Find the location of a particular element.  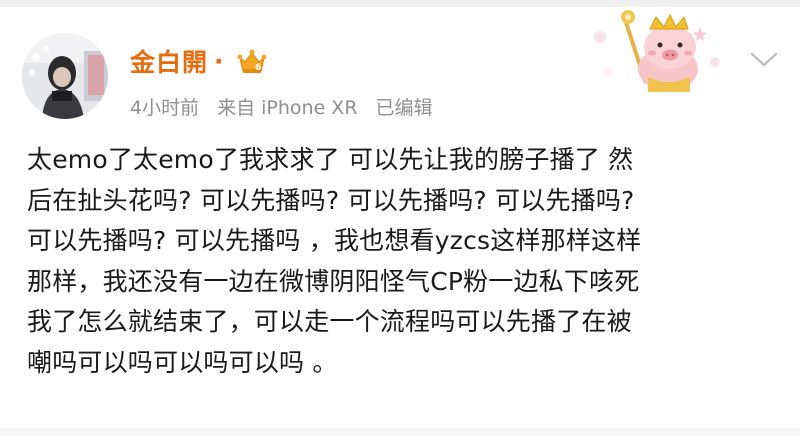

content-line: 后在扯头花吗? 可以先播吗? 可以先播吗? 可以先播吗? is located at coordinates (331, 200).